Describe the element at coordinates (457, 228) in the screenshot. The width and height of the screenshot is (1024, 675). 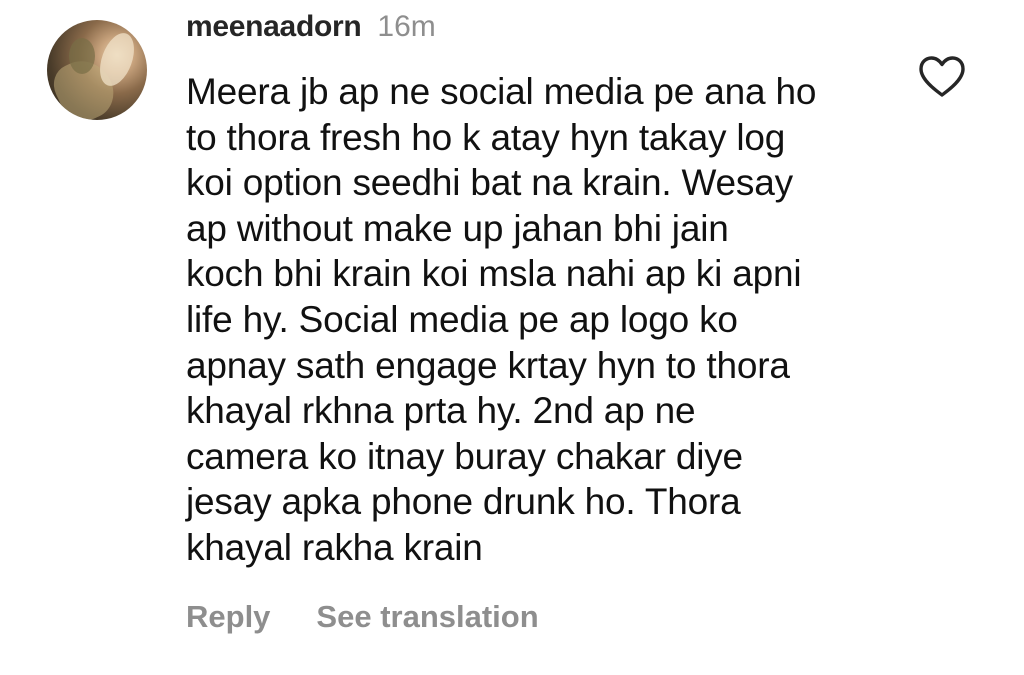
I see `comment-line: ap without make up jahan bhi jain` at that location.